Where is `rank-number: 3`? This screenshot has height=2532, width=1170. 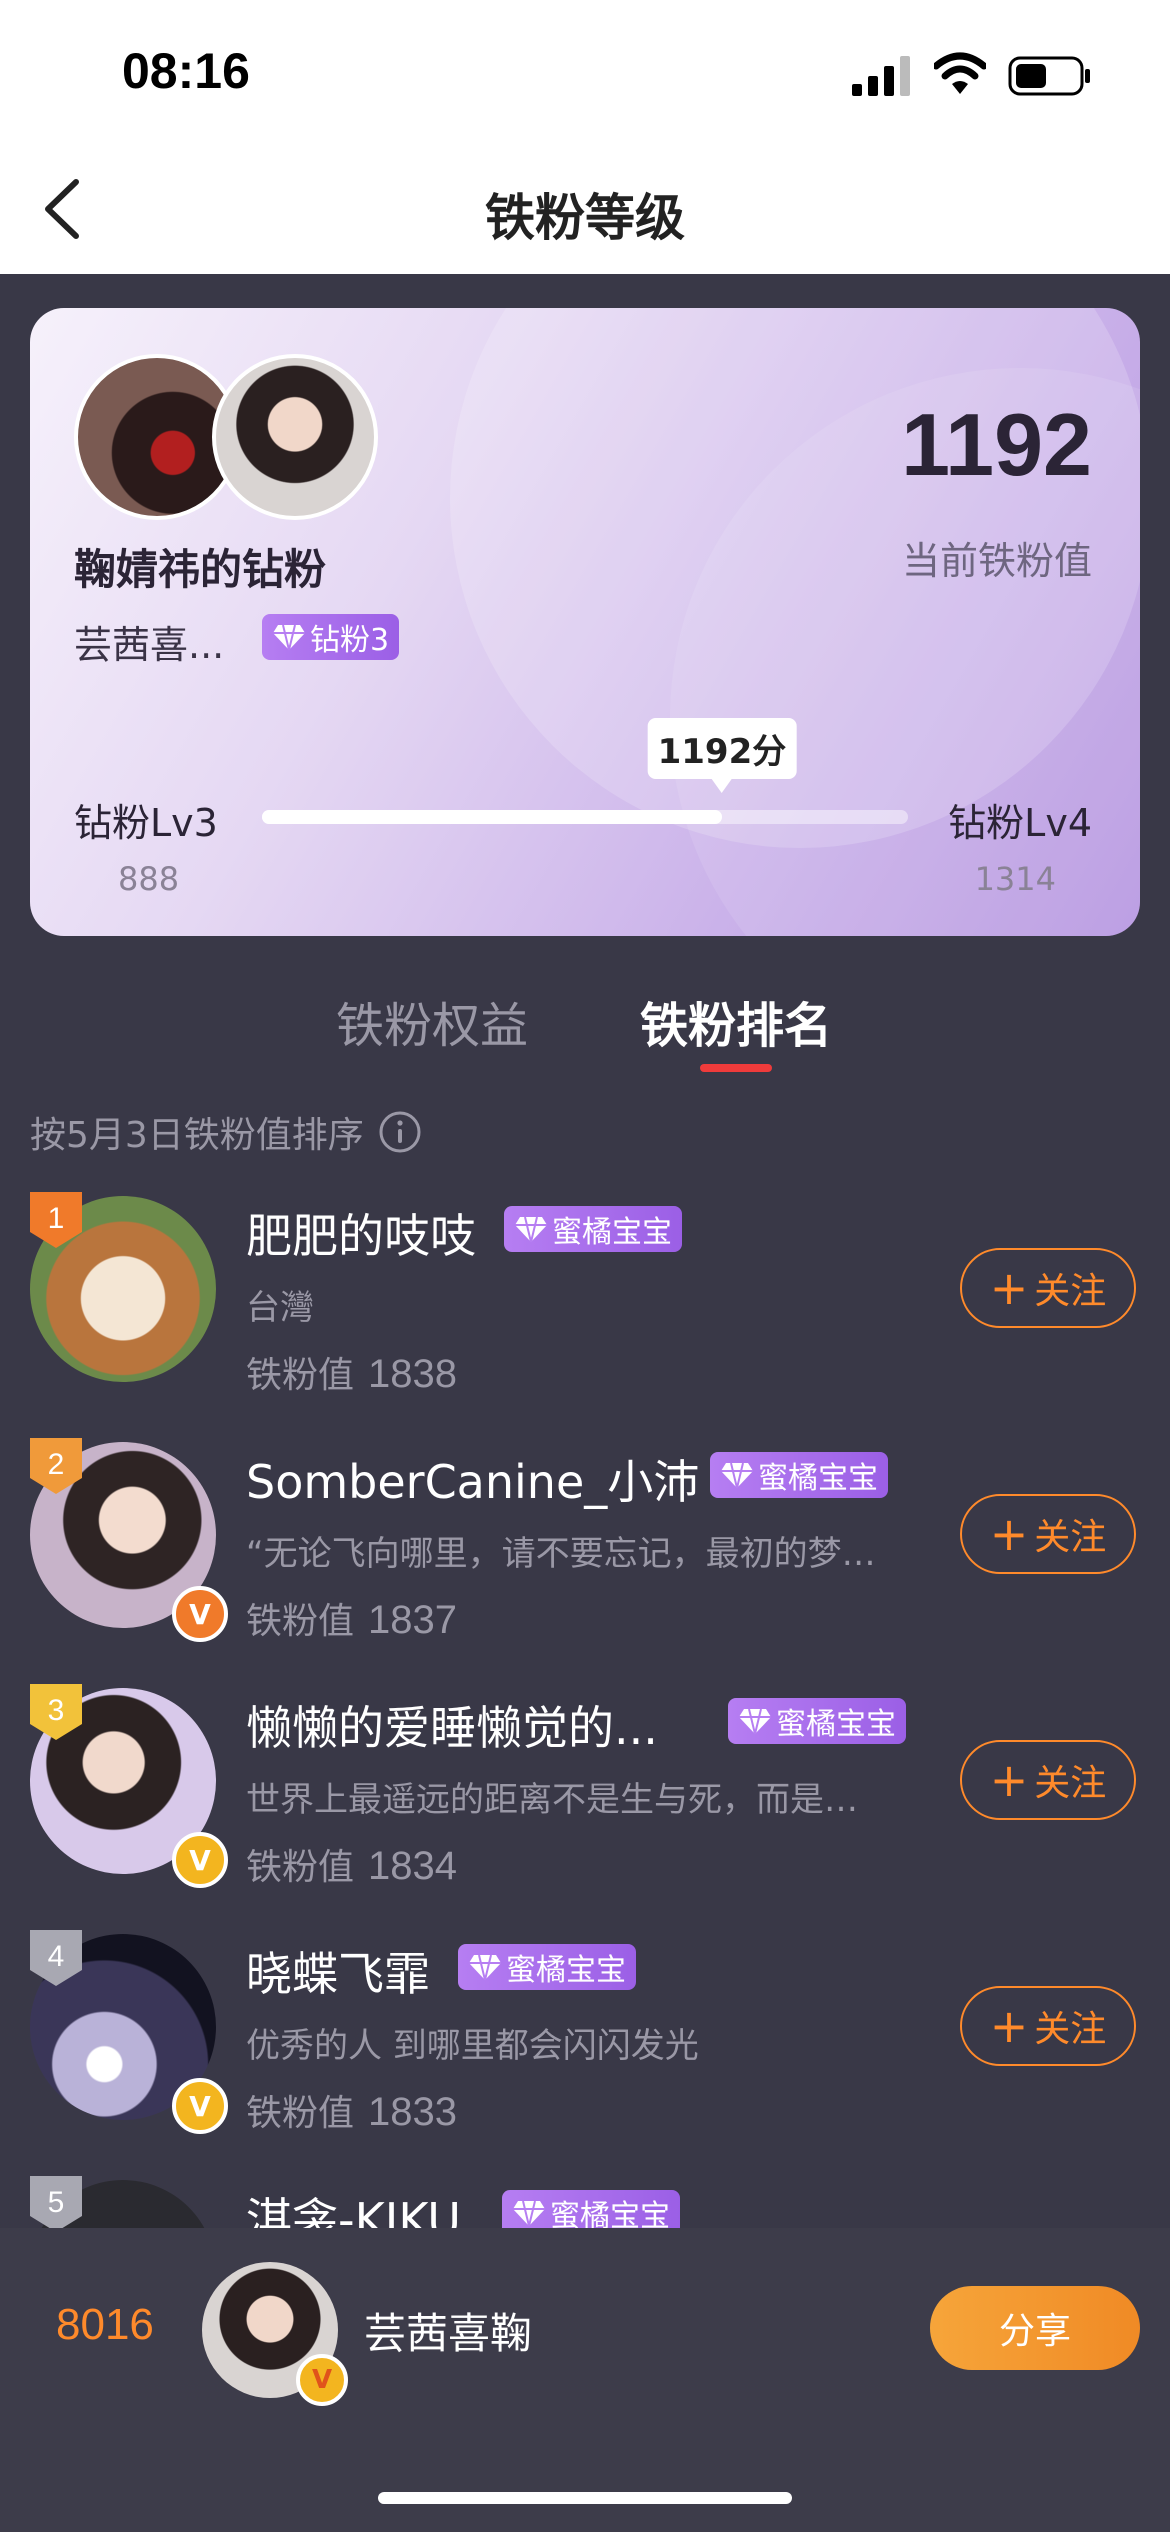 rank-number: 3 is located at coordinates (56, 1710).